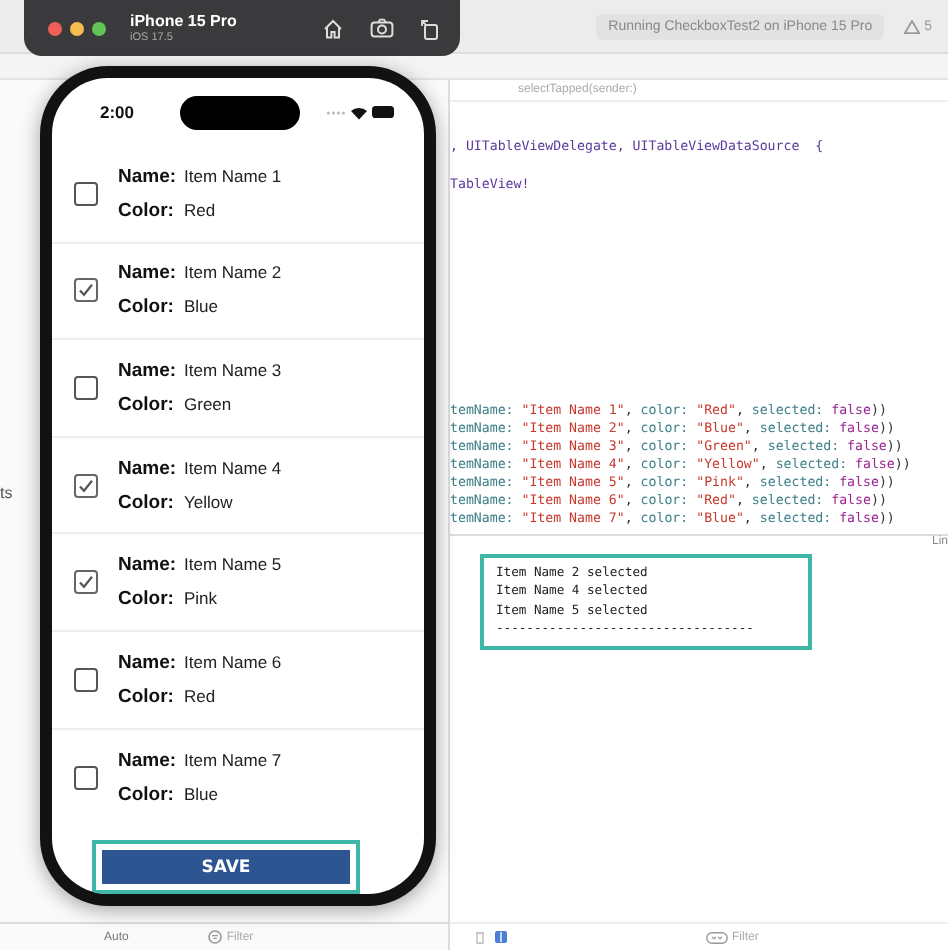 This screenshot has width=948, height=950. I want to click on signal-icon, so click(336, 112).